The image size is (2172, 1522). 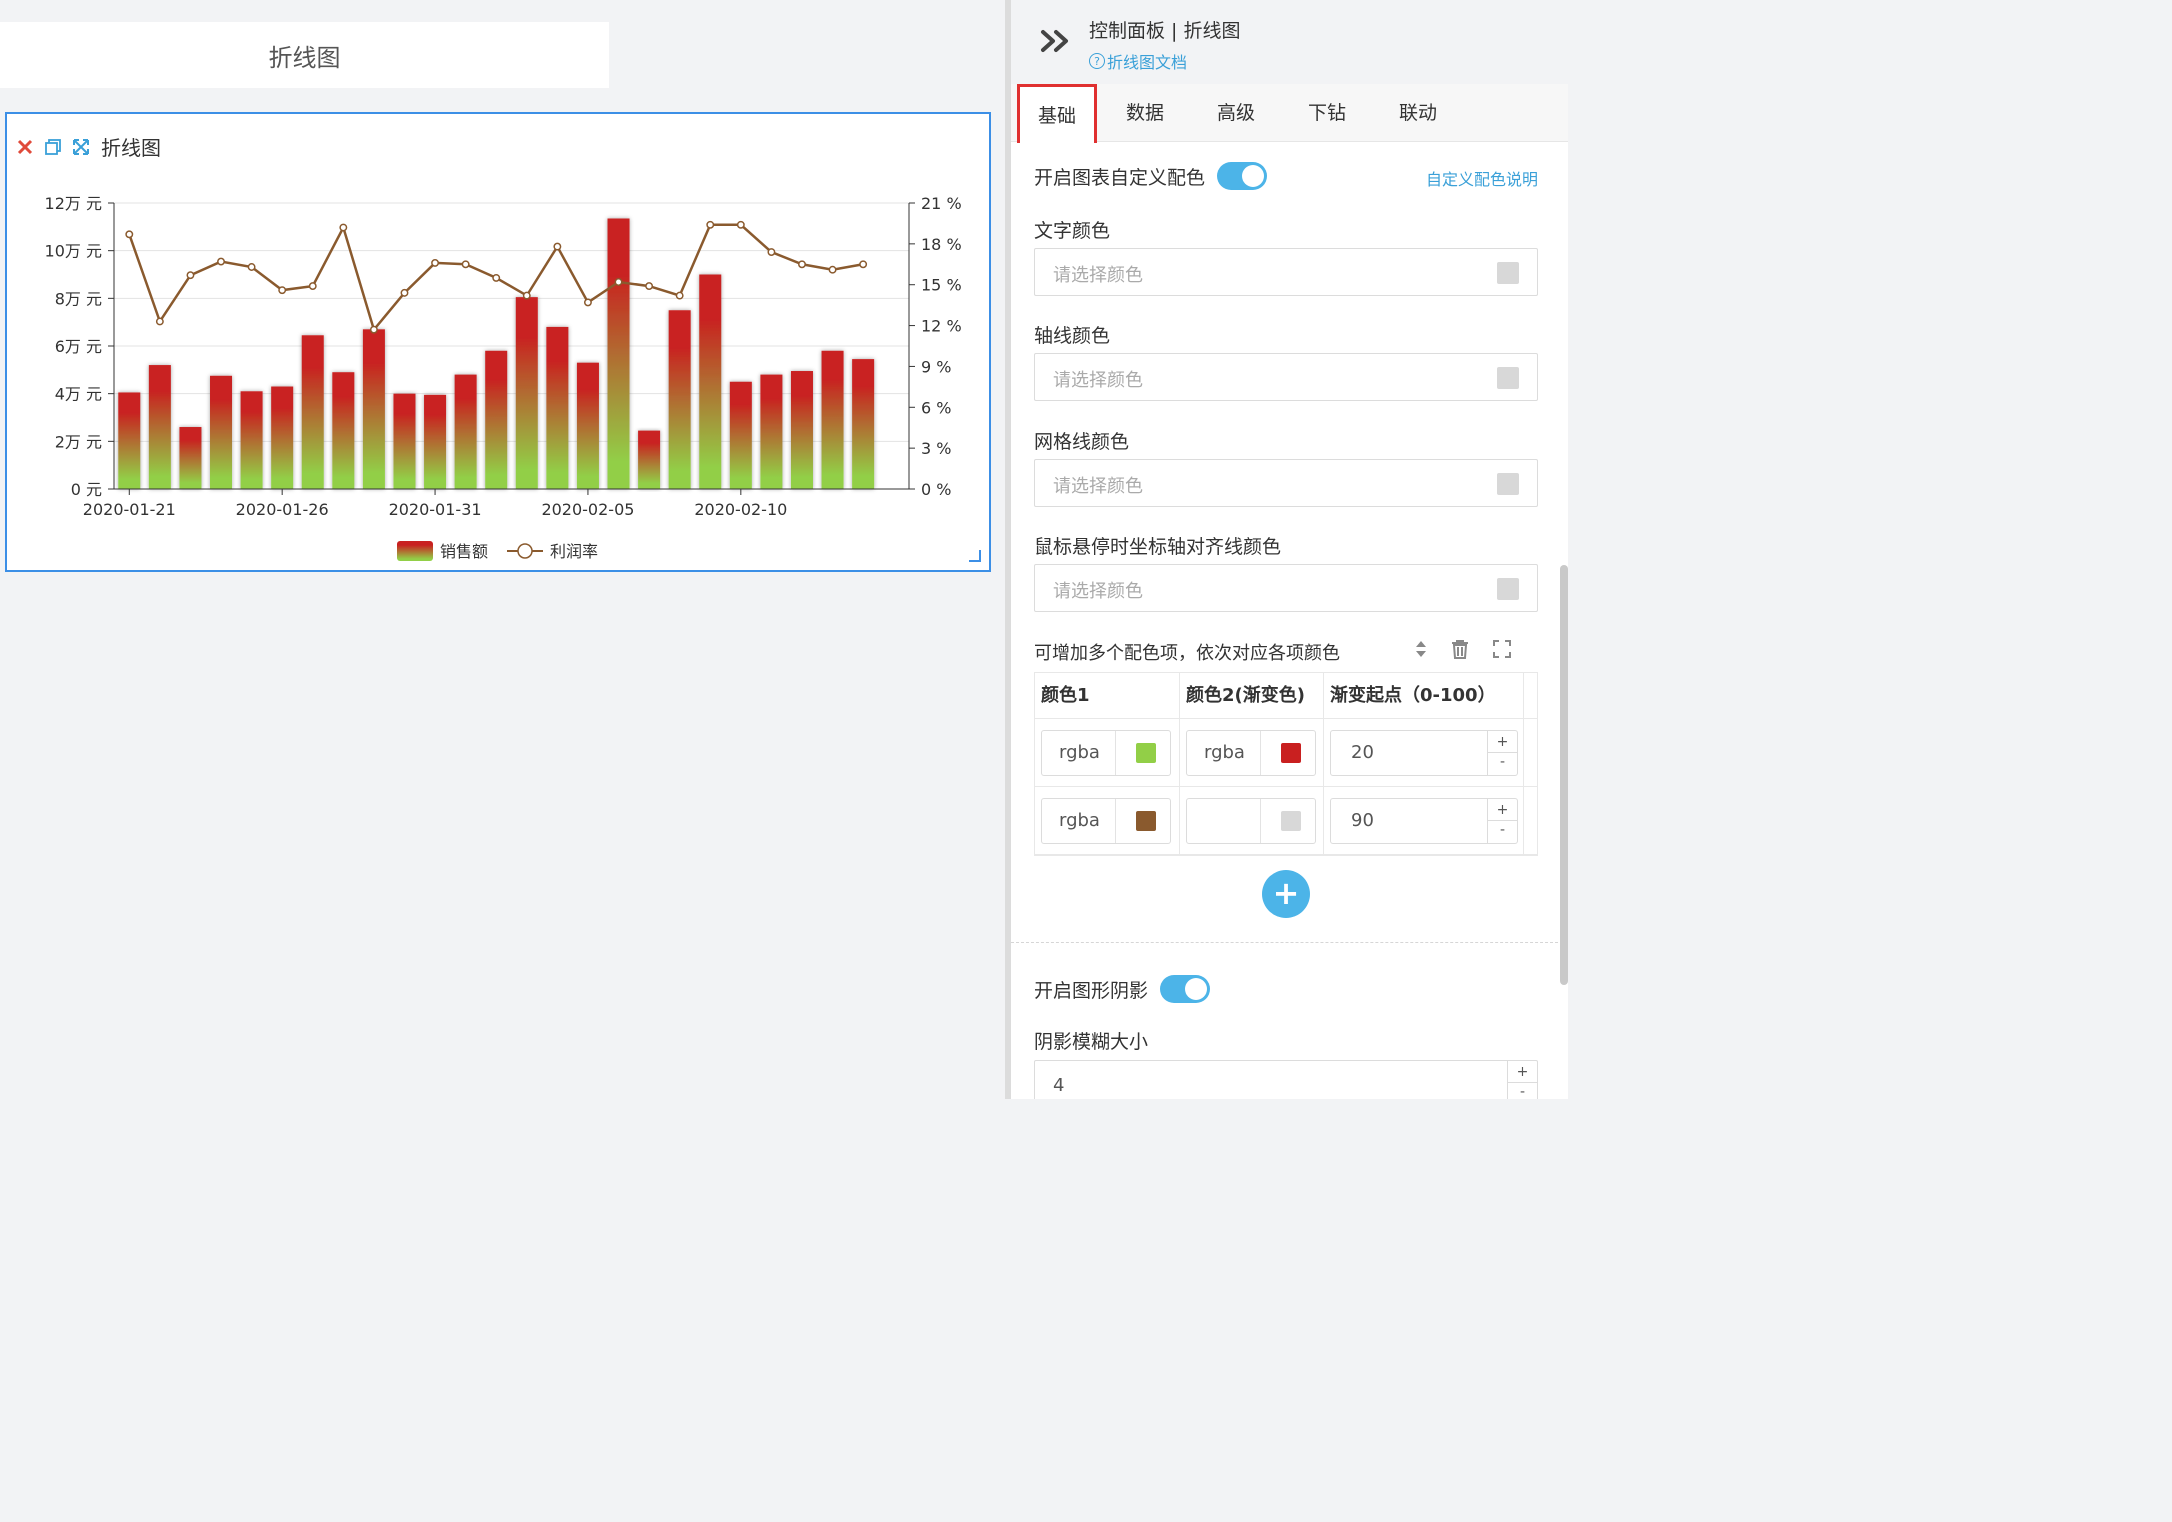 I want to click on copy-icon, so click(x=53, y=147).